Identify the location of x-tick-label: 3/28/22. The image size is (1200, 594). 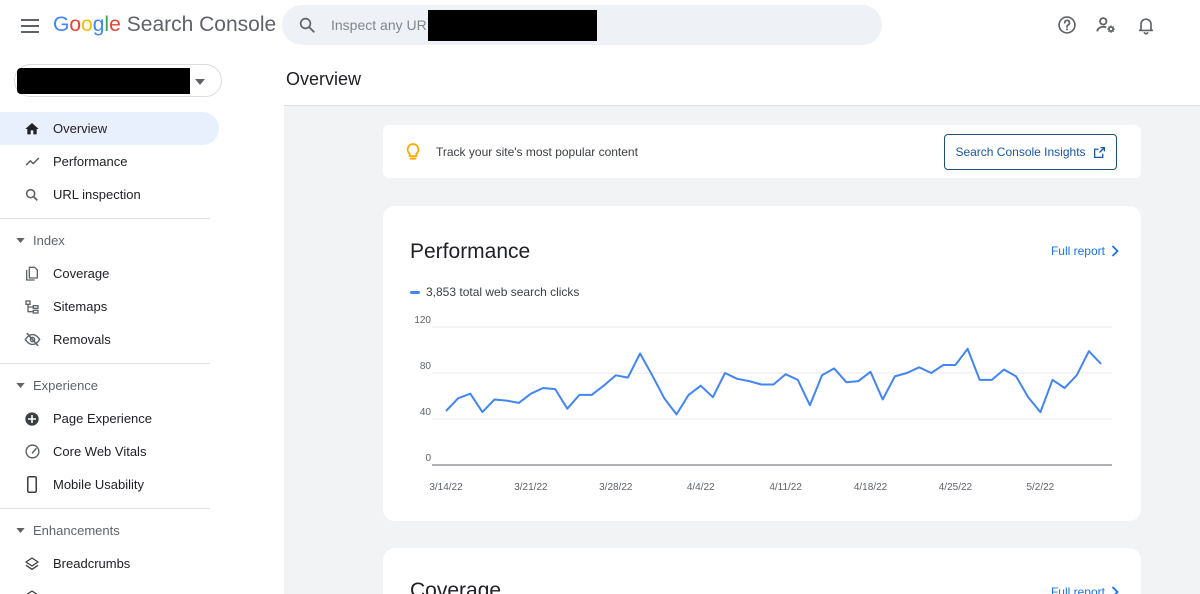
(616, 487).